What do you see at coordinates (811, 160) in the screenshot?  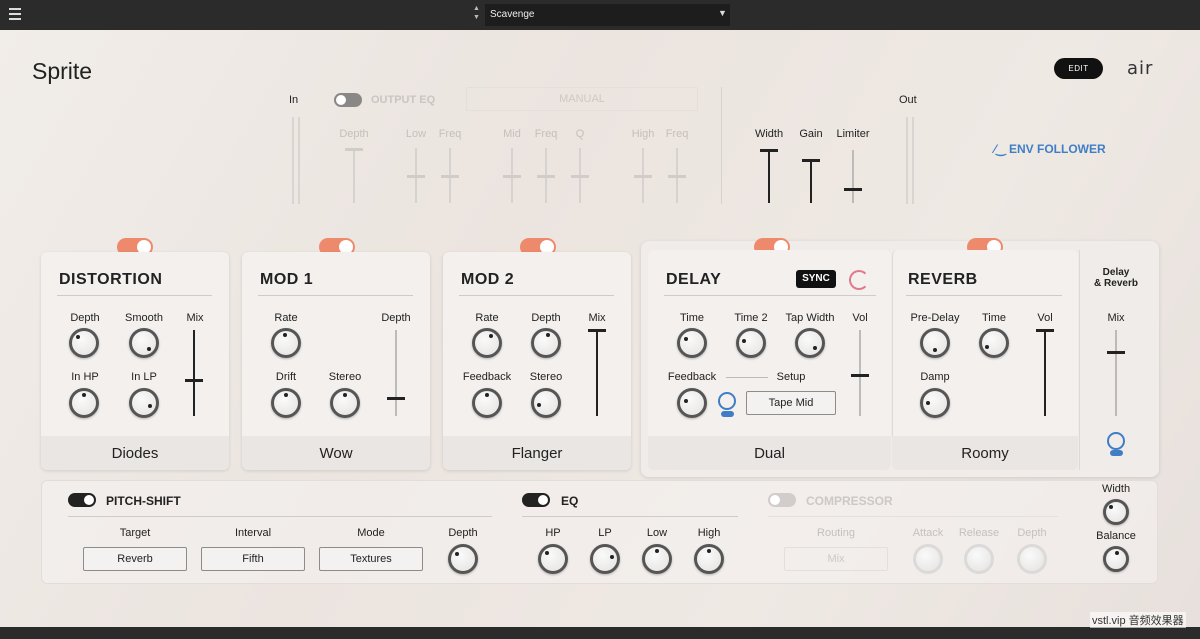 I see `gain-slider-thumb` at bounding box center [811, 160].